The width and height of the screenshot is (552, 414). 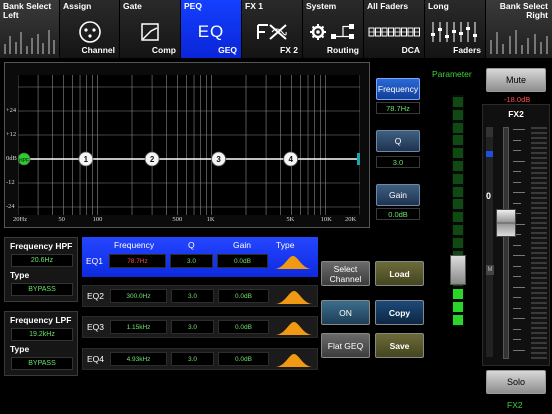 I want to click on eq-band-point-1: 1, so click(x=86, y=159).